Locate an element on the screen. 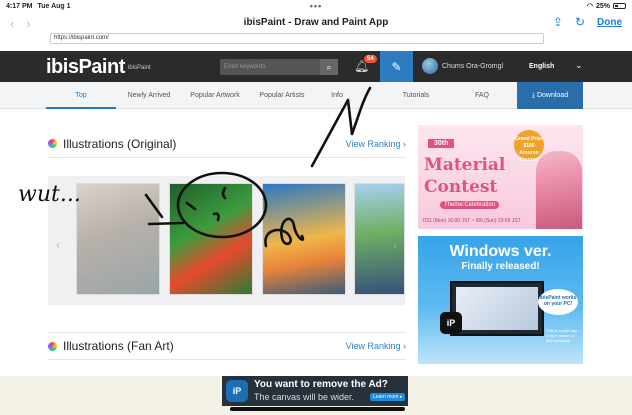 The image size is (632, 415). language-select: English is located at coordinates (541, 66).